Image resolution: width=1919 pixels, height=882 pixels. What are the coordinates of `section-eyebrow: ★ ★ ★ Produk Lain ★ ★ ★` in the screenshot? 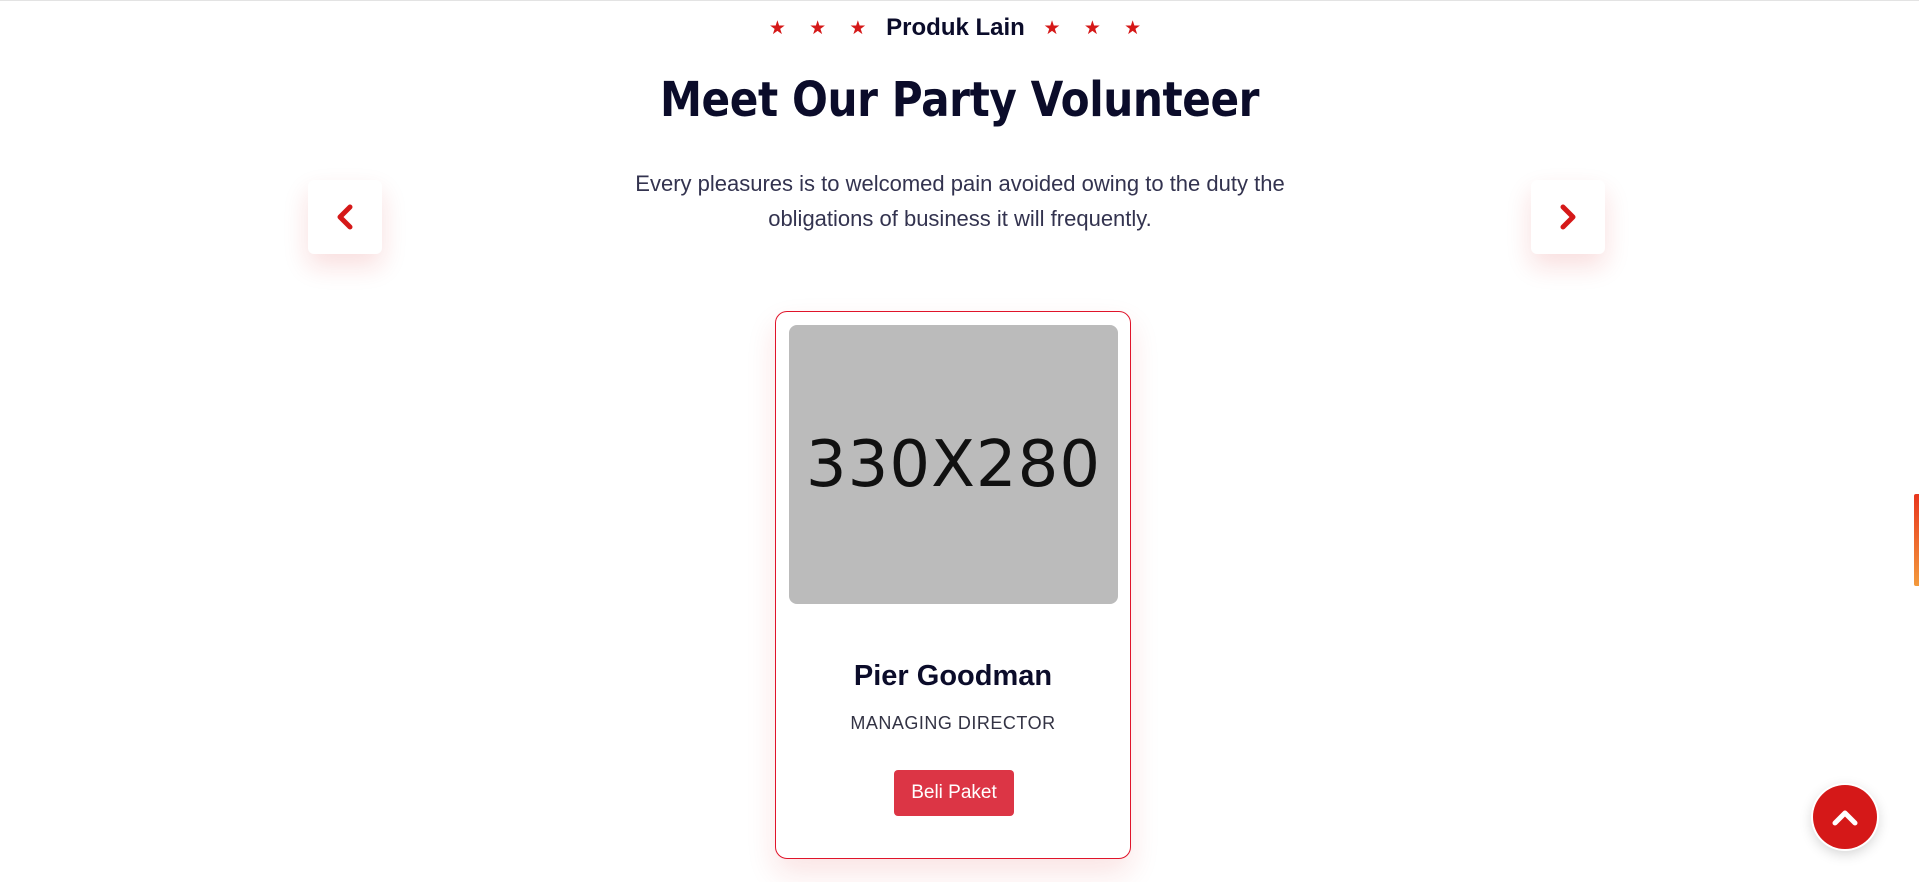 It's located at (959, 28).